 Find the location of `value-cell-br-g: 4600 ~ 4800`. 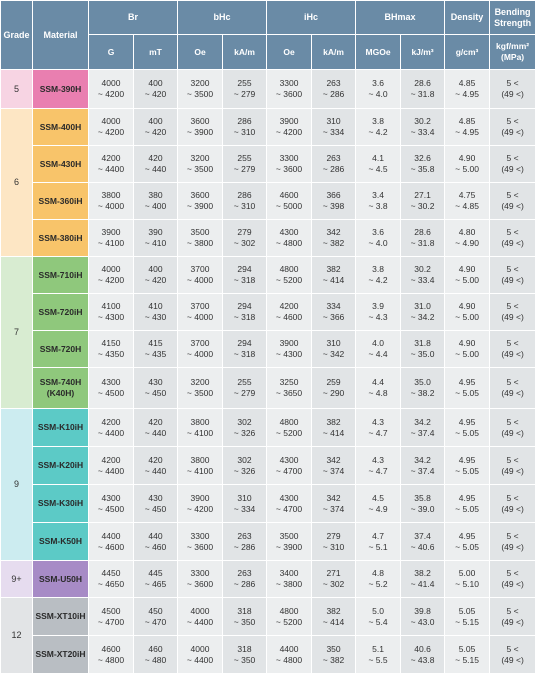

value-cell-br-g: 4600 ~ 4800 is located at coordinates (111, 655).